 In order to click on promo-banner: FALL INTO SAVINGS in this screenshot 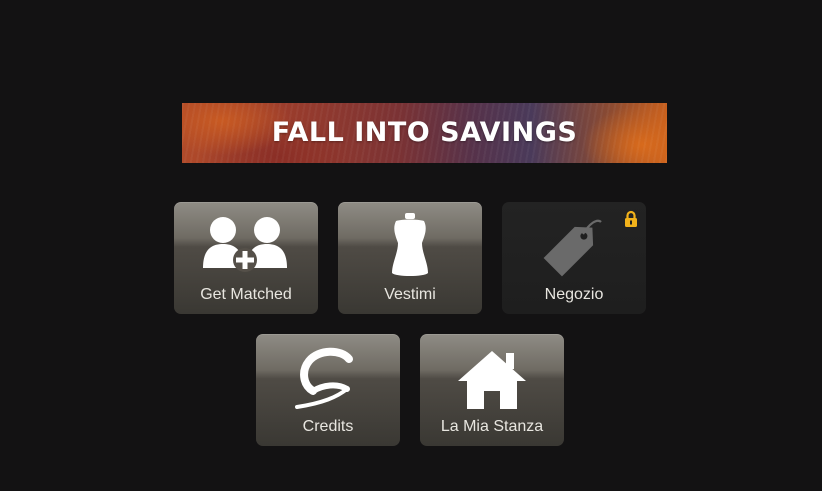, I will do `click(424, 133)`.